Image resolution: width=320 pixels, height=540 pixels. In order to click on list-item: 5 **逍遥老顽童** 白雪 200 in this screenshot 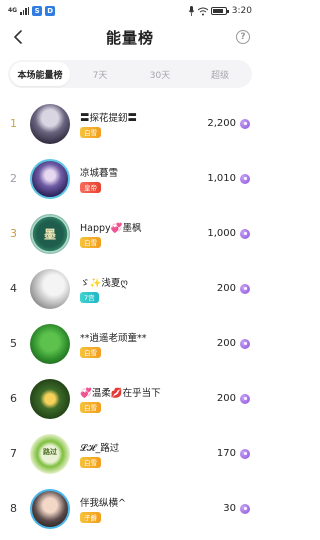, I will do `click(130, 343)`.